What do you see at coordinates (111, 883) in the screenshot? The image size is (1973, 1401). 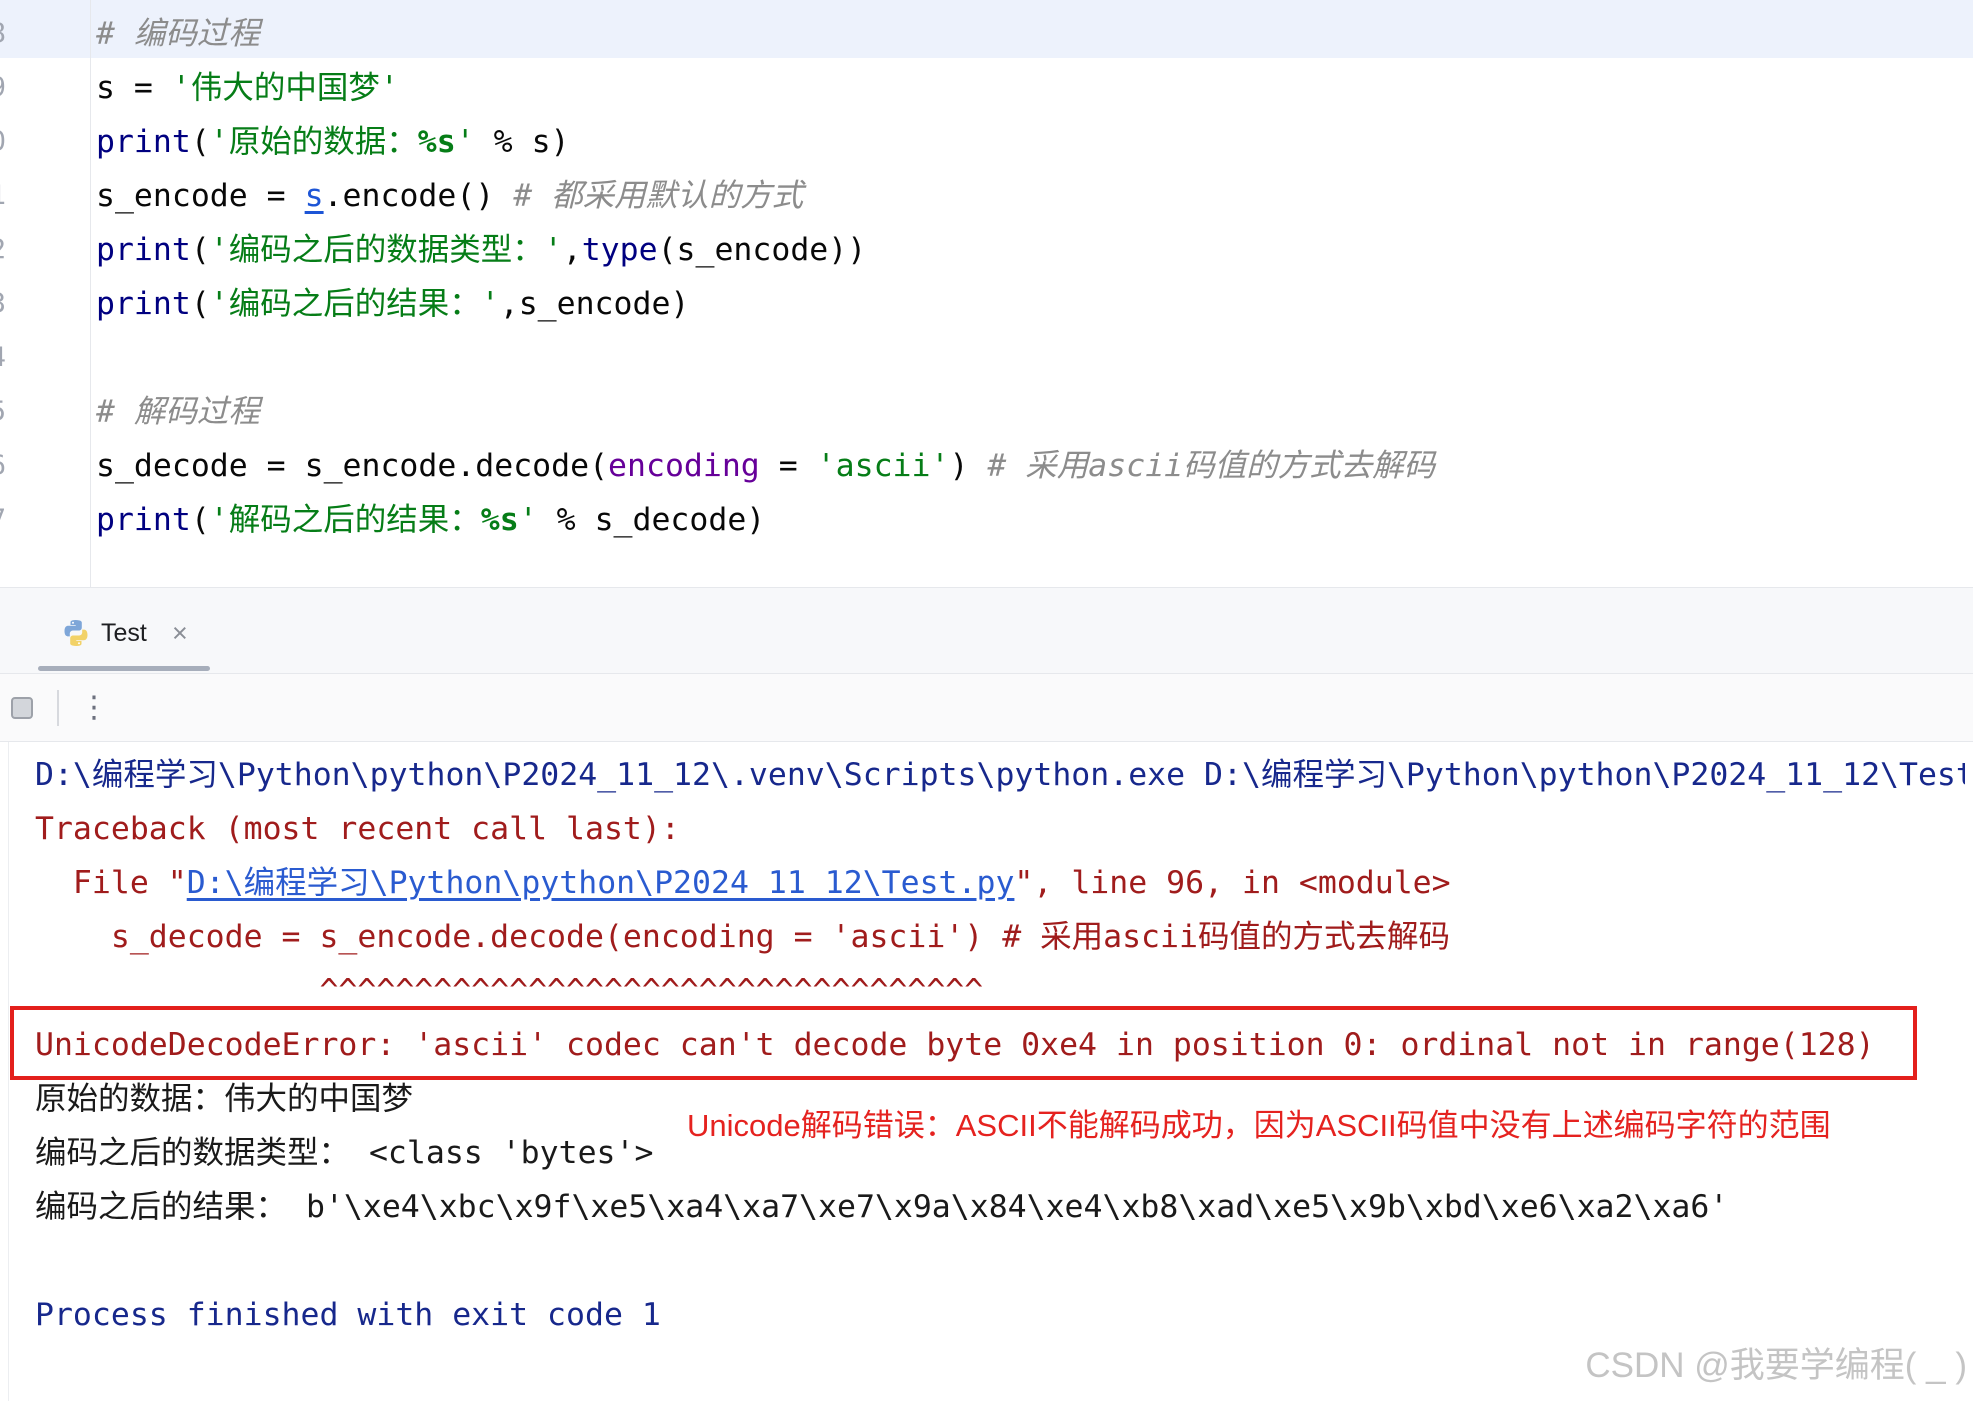 I see `console-text: File "` at bounding box center [111, 883].